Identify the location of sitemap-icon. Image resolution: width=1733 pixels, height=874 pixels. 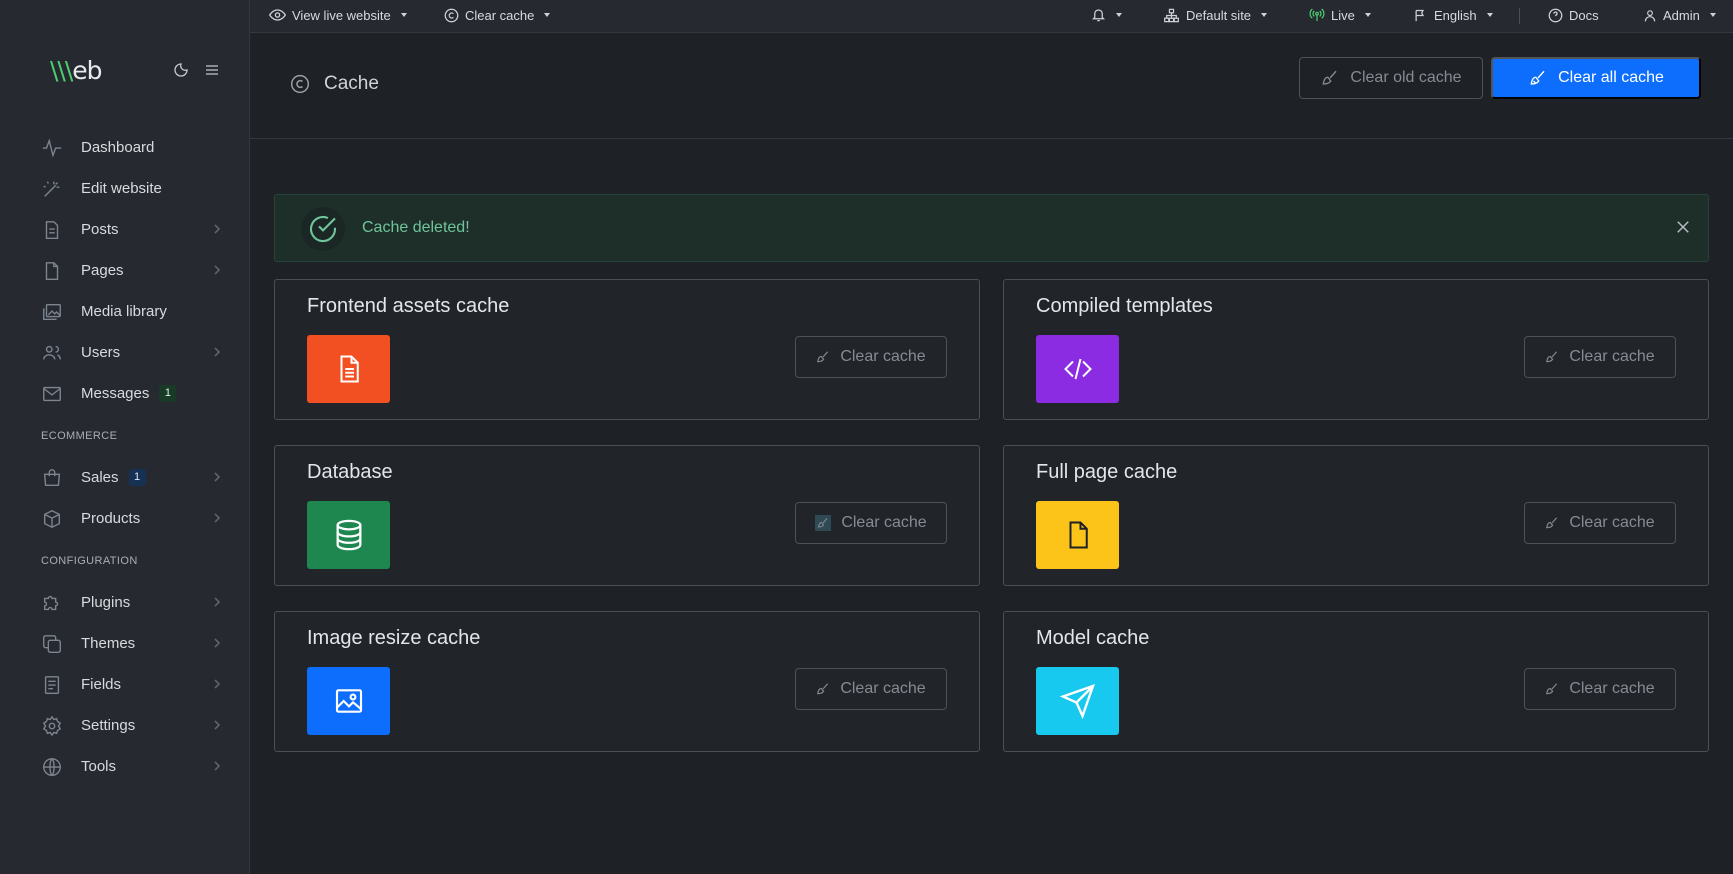
(1171, 15).